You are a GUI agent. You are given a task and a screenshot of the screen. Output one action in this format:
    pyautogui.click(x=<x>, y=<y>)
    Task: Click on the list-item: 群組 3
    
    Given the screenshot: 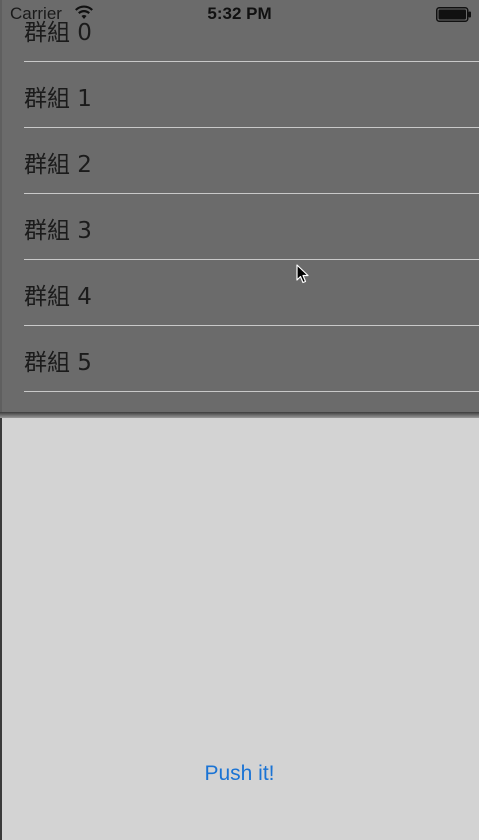 What is the action you would take?
    pyautogui.click(x=239, y=227)
    